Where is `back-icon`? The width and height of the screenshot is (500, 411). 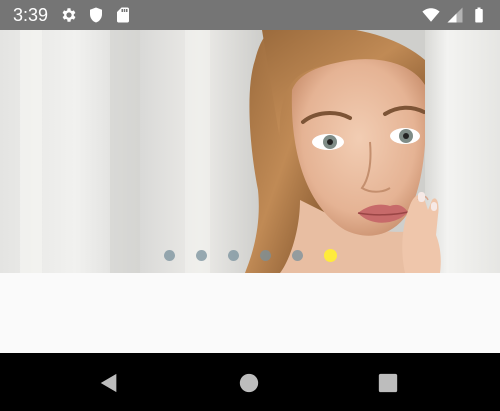
back-icon is located at coordinates (108, 383).